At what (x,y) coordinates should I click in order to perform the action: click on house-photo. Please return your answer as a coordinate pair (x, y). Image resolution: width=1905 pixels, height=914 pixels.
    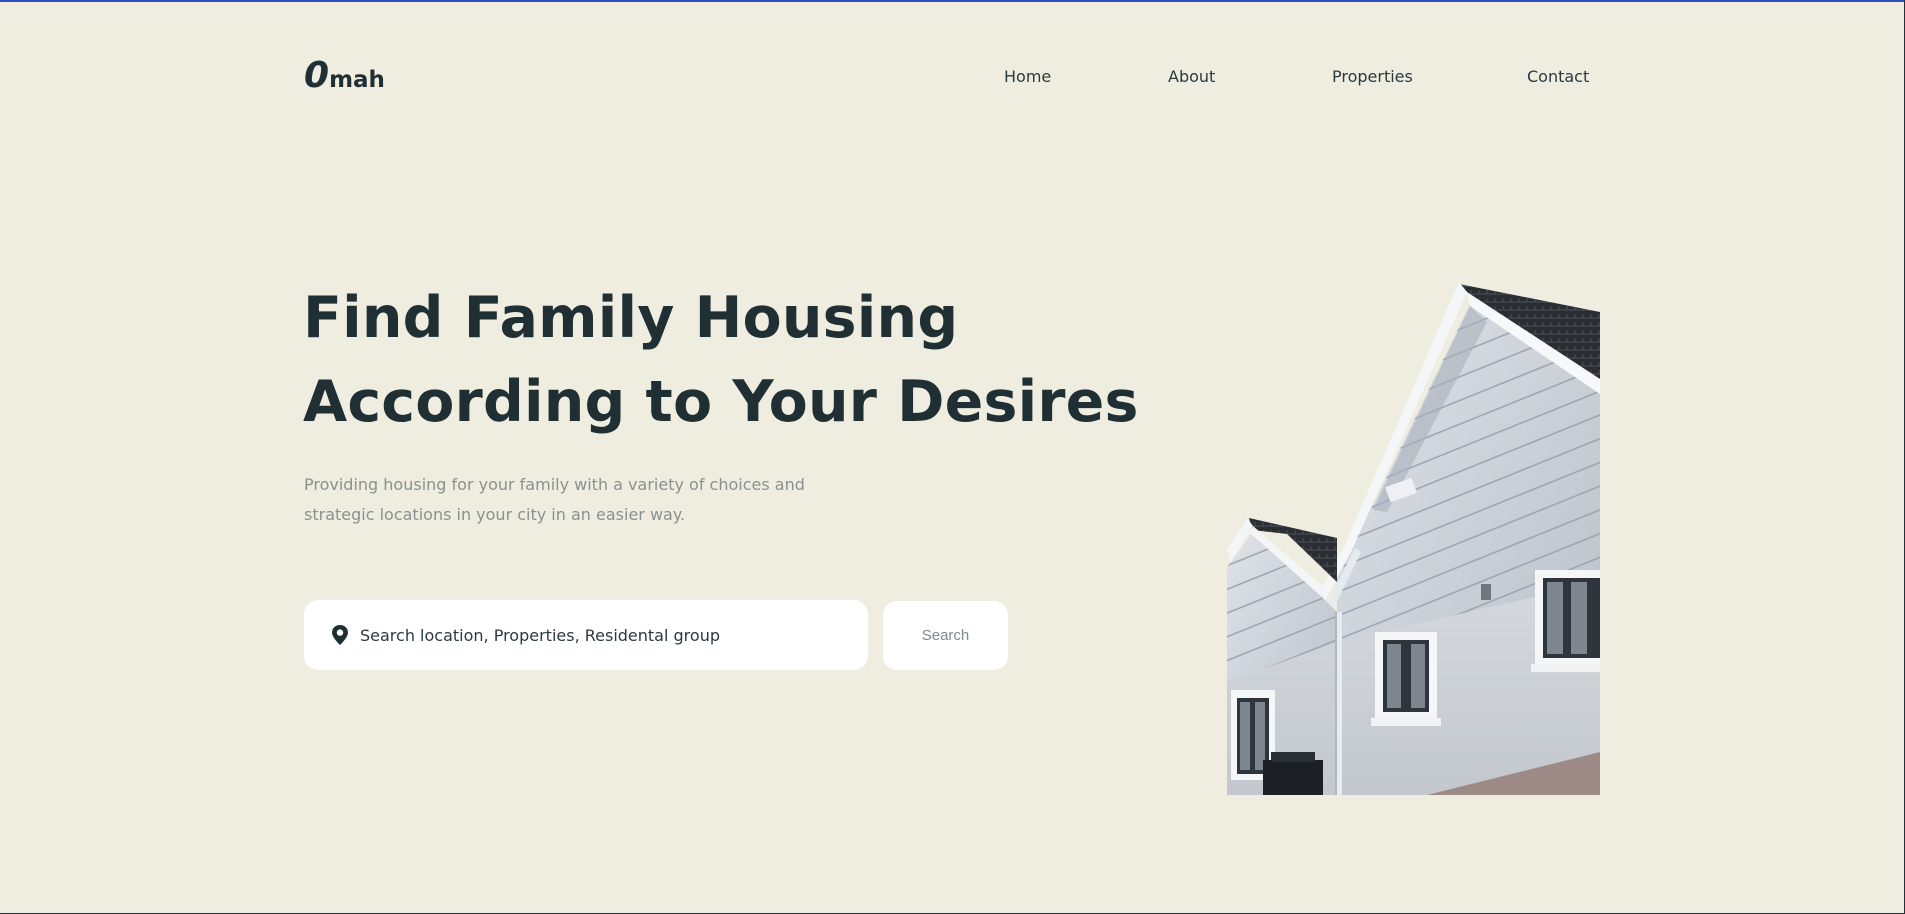
    Looking at the image, I should click on (1413, 538).